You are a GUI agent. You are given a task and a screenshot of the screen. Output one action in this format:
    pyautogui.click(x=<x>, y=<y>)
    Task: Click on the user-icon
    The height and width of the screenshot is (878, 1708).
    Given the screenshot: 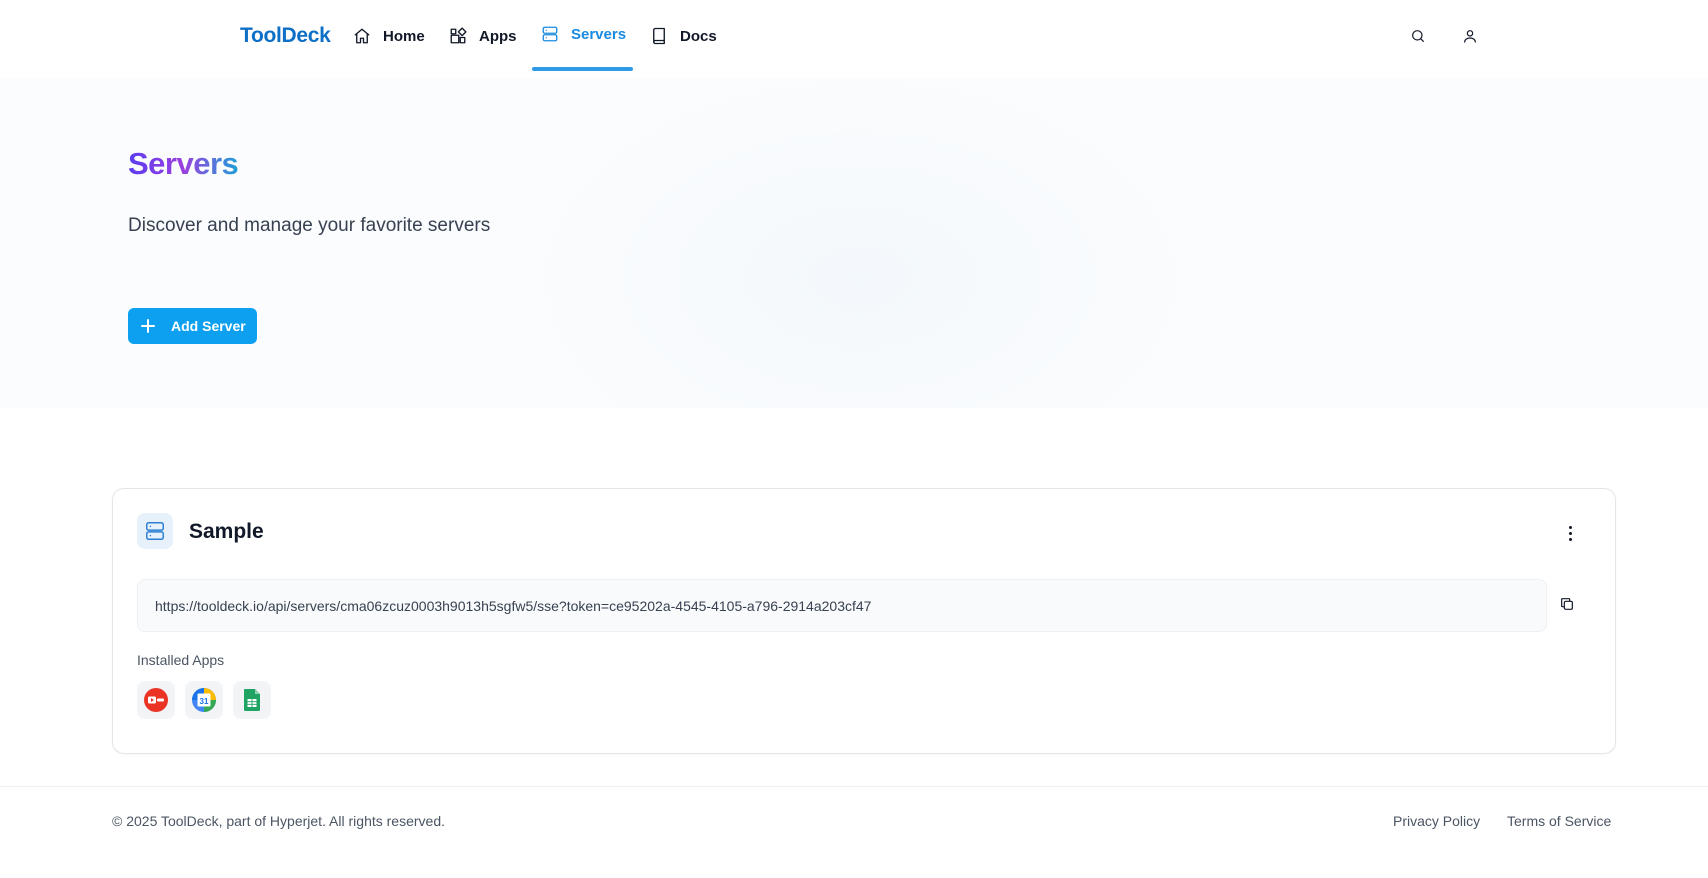 What is the action you would take?
    pyautogui.click(x=1470, y=36)
    